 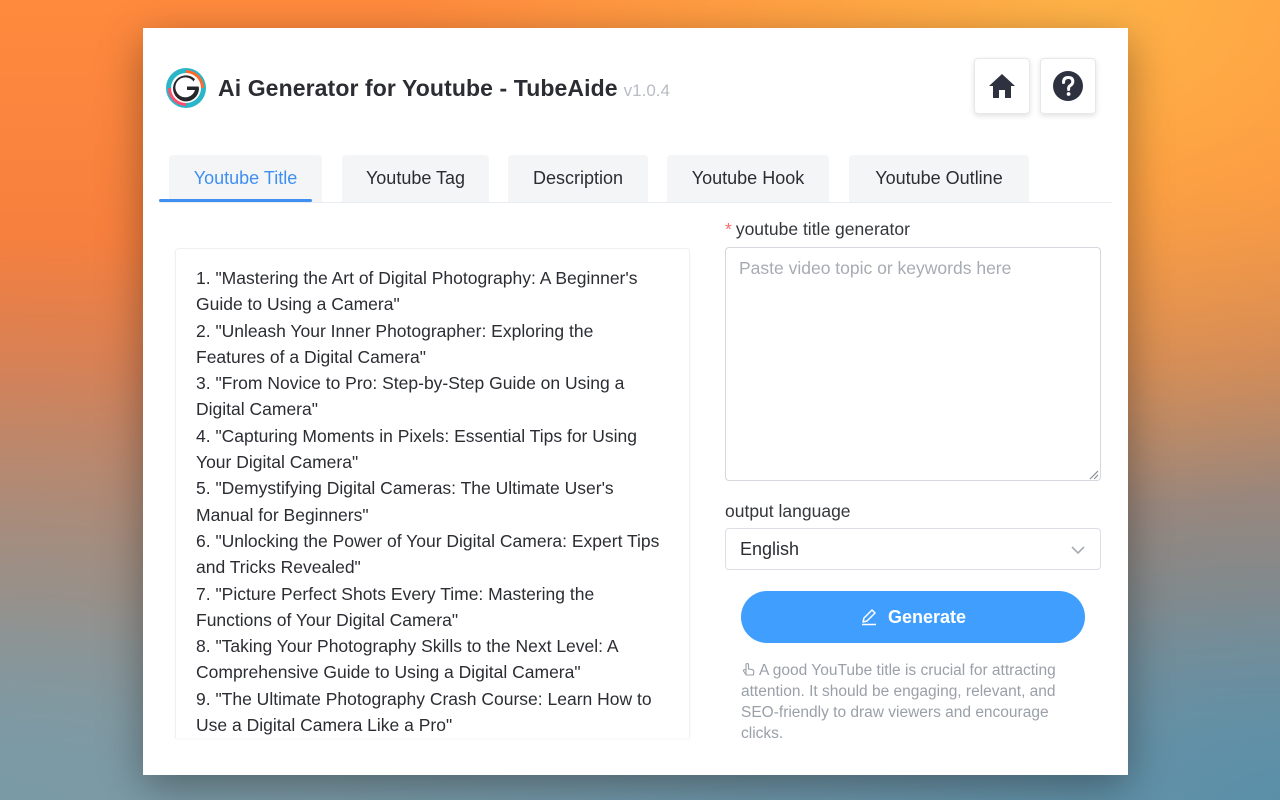 I want to click on topic-field-label: * youtube title generator, so click(x=817, y=229).